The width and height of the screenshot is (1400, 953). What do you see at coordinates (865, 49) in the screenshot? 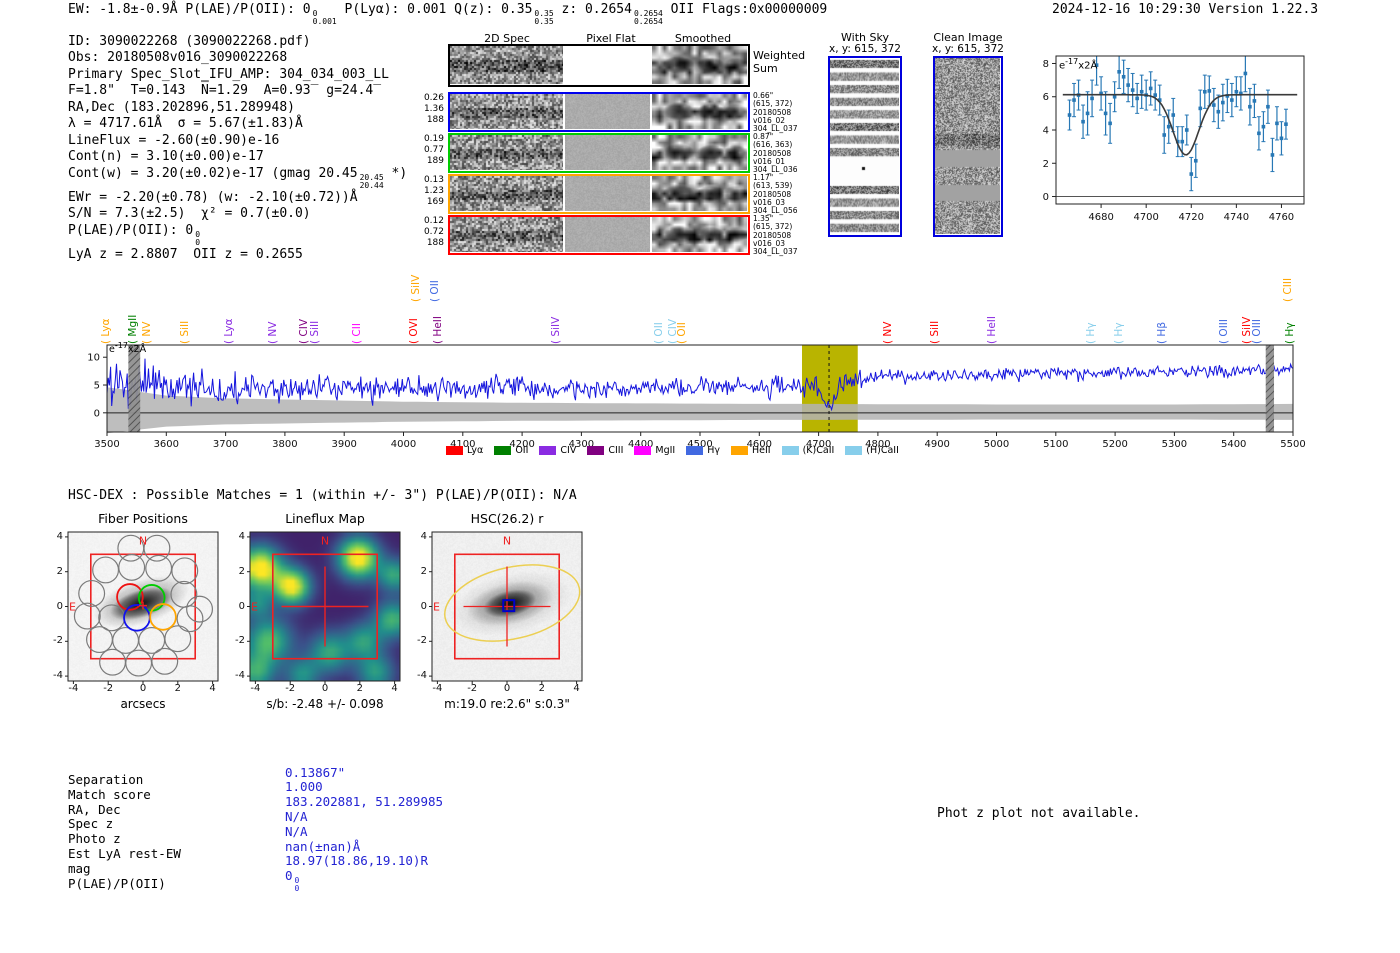
I see `with-sky-coords: x, y: 615, 372` at bounding box center [865, 49].